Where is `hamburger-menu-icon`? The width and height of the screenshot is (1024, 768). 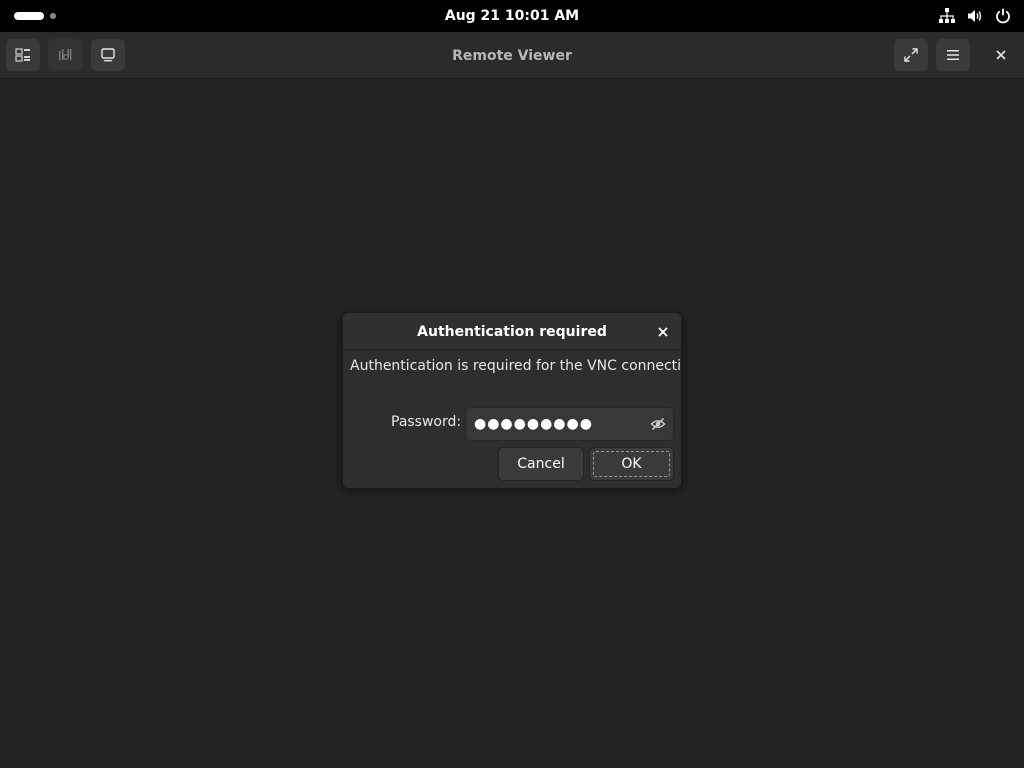 hamburger-menu-icon is located at coordinates (953, 55).